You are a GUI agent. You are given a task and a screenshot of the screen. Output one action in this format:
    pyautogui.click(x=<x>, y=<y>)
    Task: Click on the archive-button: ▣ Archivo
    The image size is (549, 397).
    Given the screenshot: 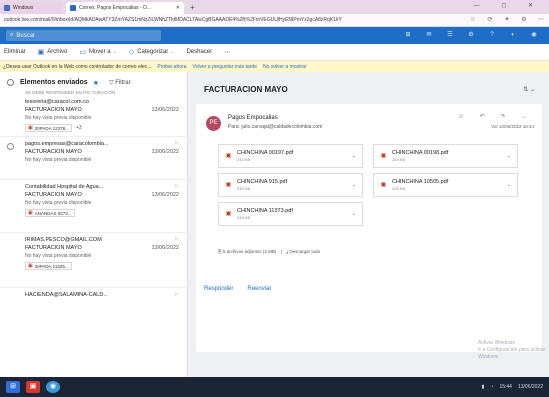 What is the action you would take?
    pyautogui.click(x=53, y=52)
    